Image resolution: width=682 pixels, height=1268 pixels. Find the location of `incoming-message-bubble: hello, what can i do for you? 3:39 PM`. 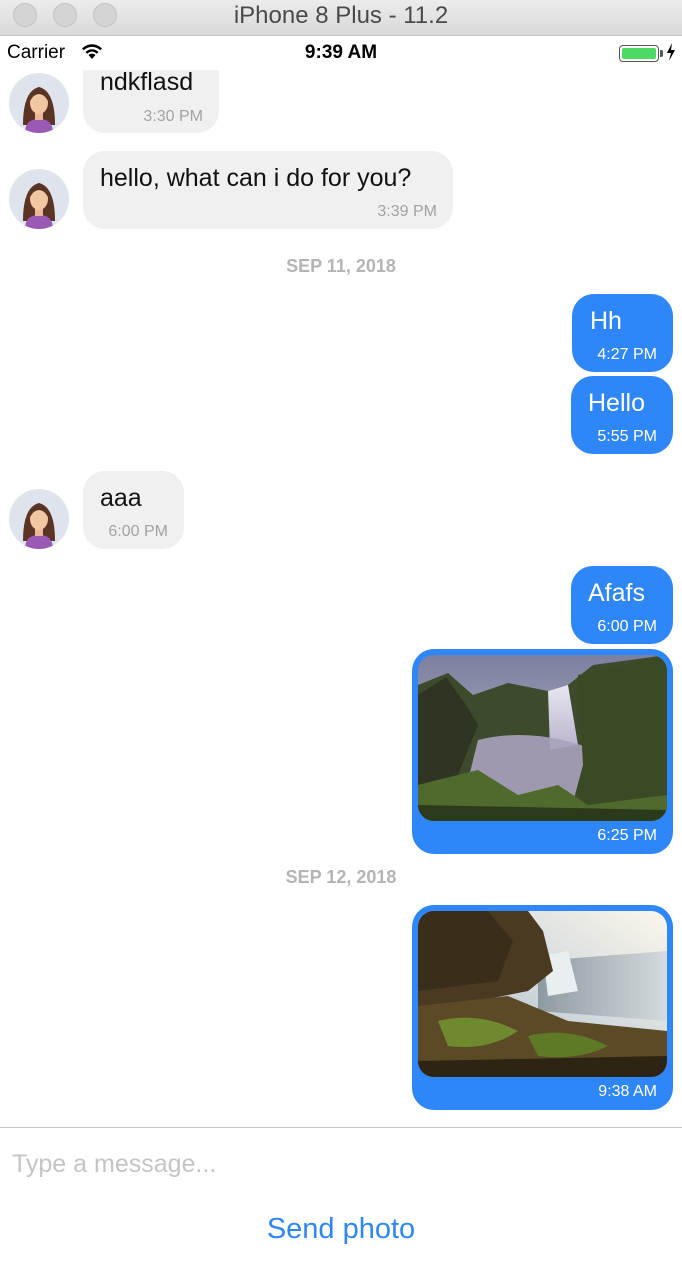

incoming-message-bubble: hello, what can i do for you? 3:39 PM is located at coordinates (268, 190).